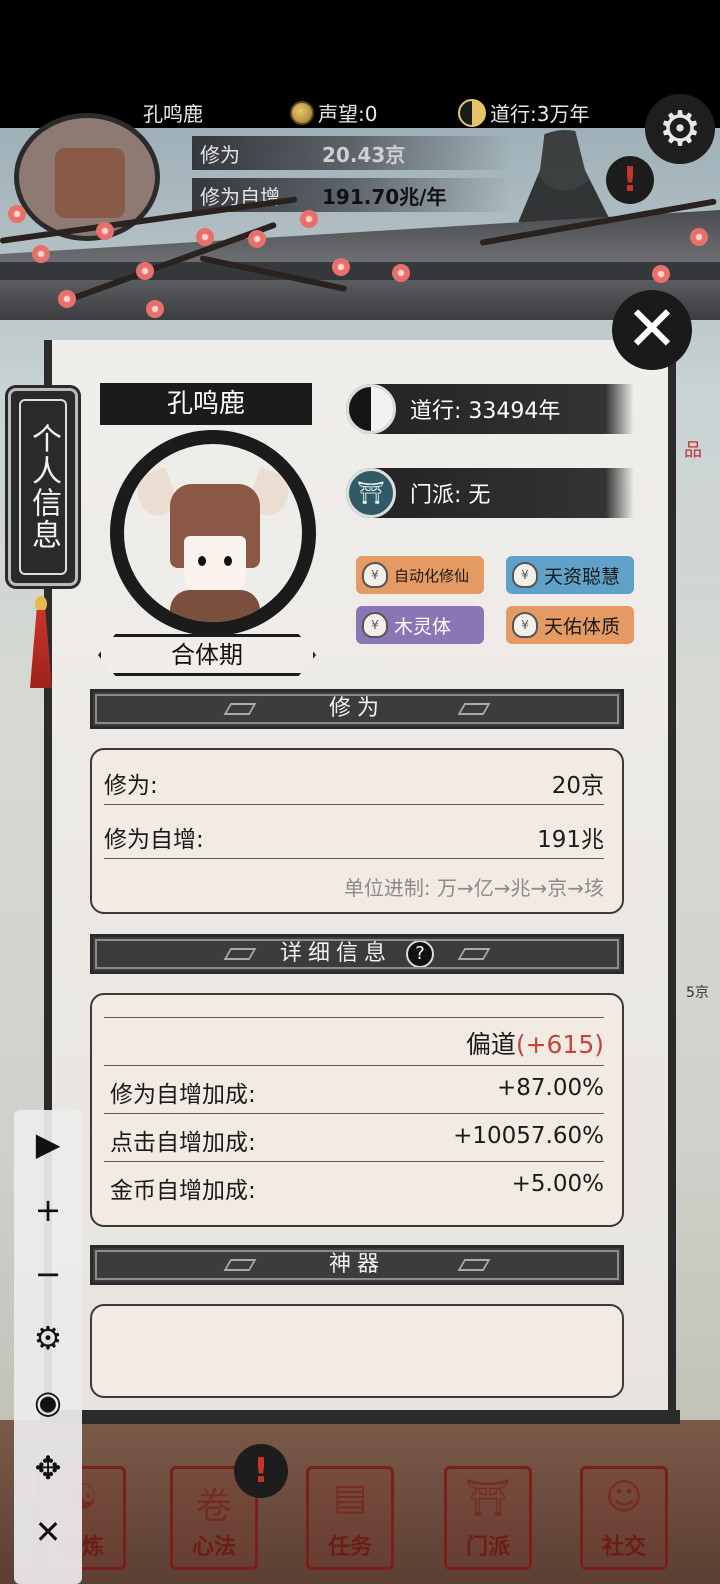 The width and height of the screenshot is (720, 1584). I want to click on hud-cultivation-row: 修为 20.43京, so click(352, 153).